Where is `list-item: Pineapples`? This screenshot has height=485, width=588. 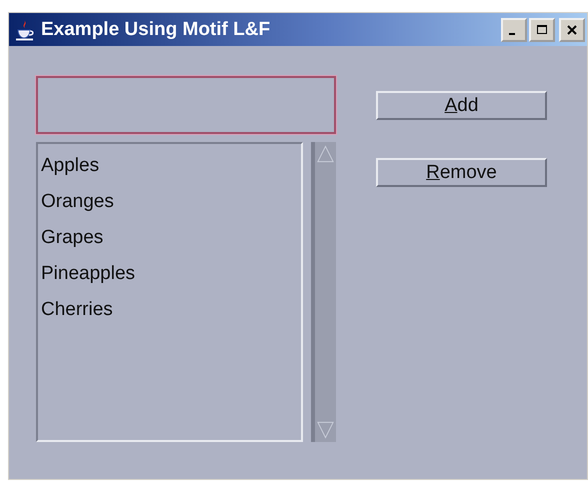 list-item: Pineapples is located at coordinates (169, 274).